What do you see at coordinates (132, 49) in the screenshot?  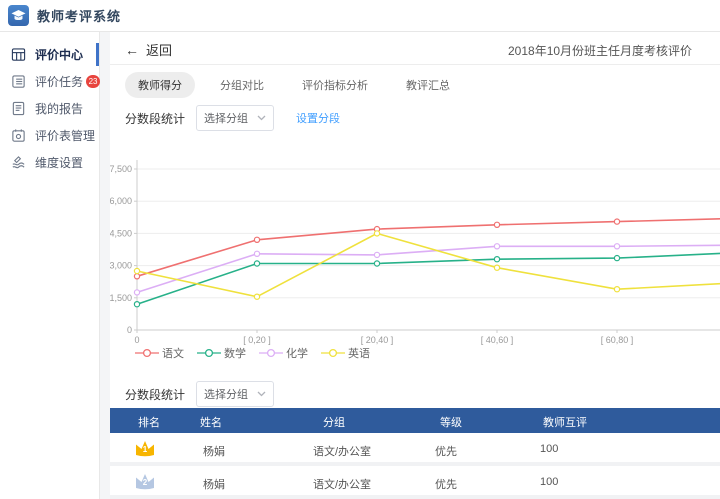 I see `back-arrow-icon: ←` at bounding box center [132, 49].